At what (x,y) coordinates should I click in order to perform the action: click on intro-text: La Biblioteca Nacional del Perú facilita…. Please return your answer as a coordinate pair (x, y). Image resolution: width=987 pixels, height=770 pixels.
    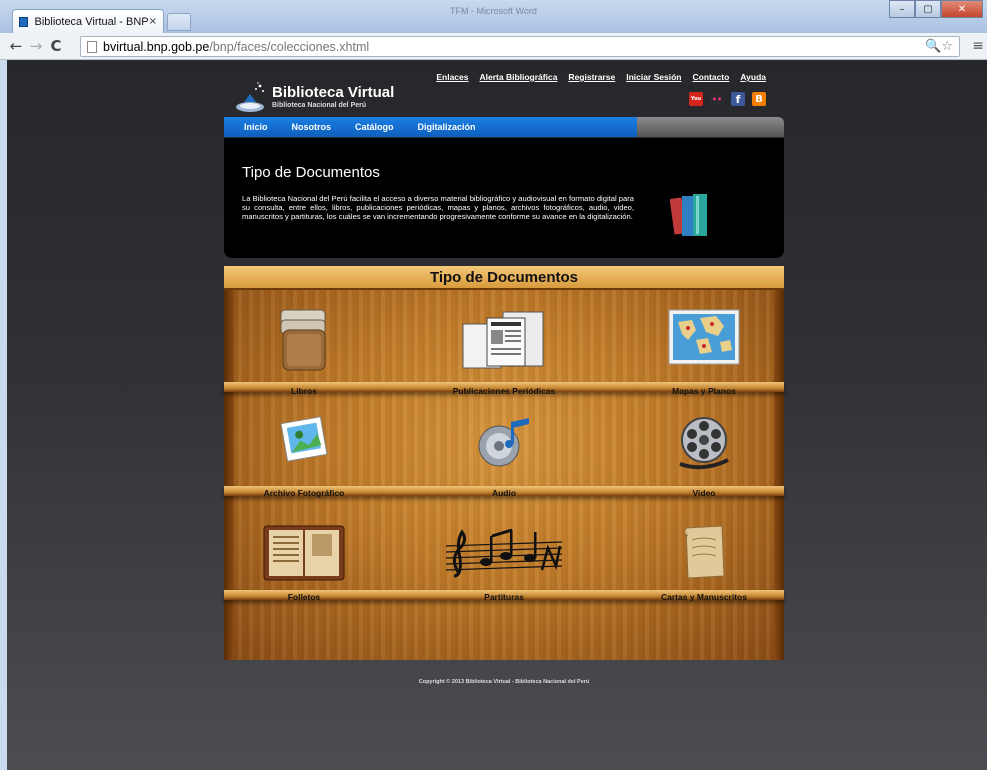
    Looking at the image, I should click on (438, 207).